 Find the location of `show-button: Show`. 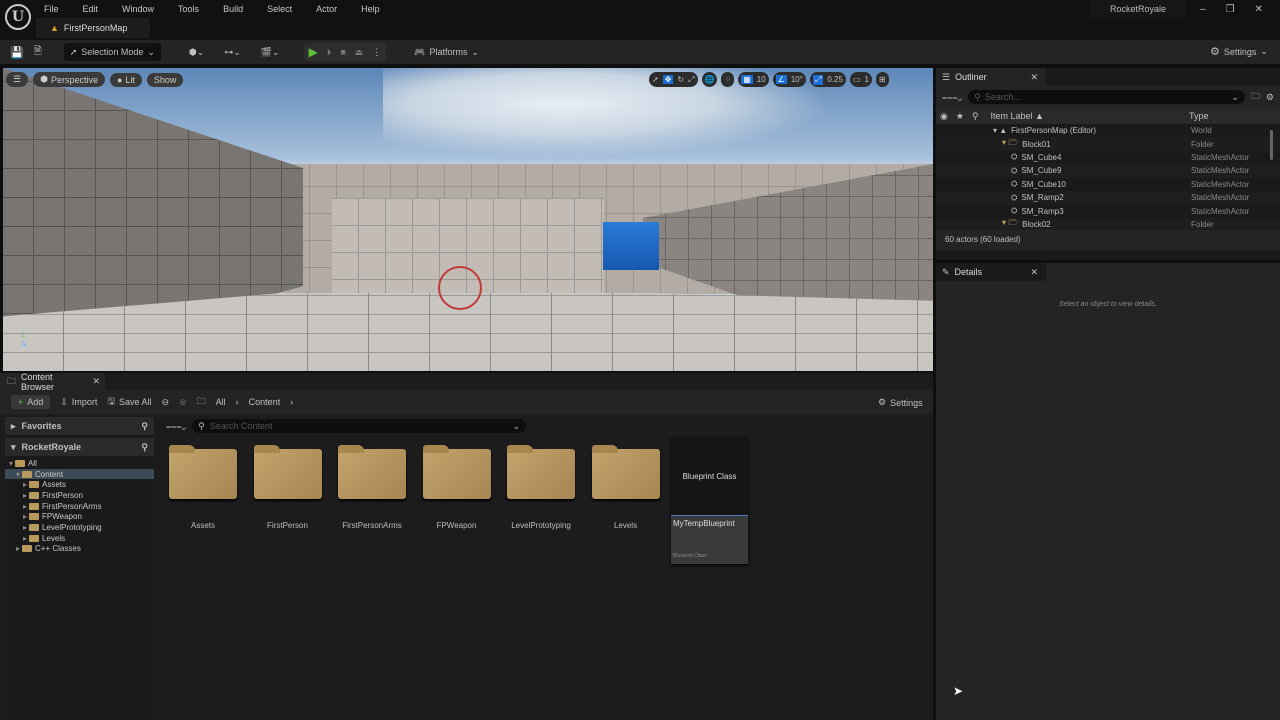

show-button: Show is located at coordinates (165, 79).